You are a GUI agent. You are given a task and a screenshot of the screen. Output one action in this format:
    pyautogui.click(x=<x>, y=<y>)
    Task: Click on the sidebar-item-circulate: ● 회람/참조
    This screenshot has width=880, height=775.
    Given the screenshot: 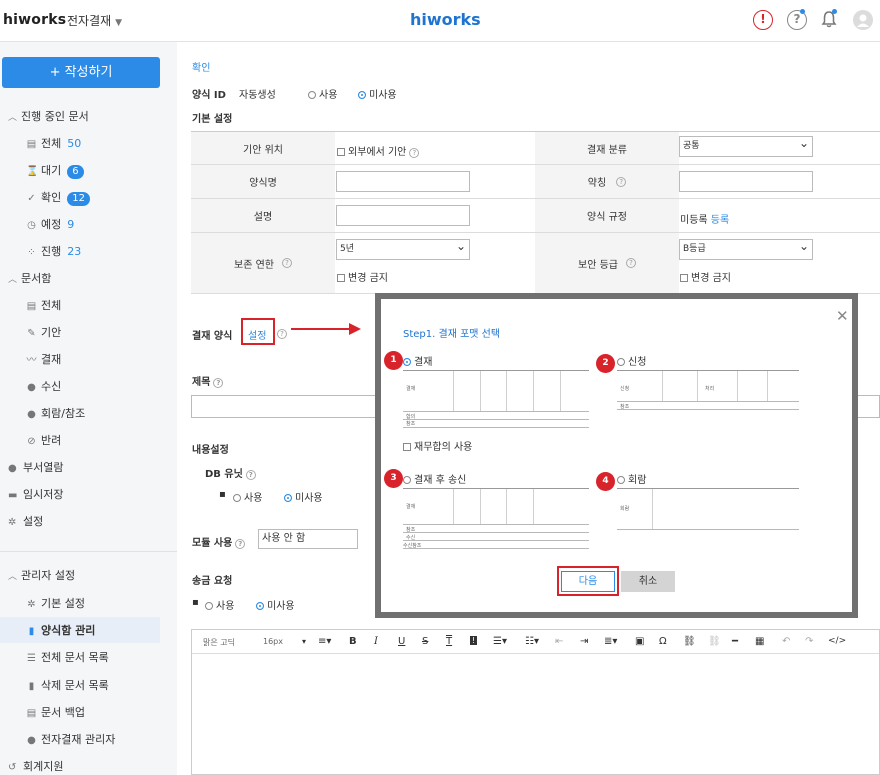 What is the action you would take?
    pyautogui.click(x=55, y=413)
    